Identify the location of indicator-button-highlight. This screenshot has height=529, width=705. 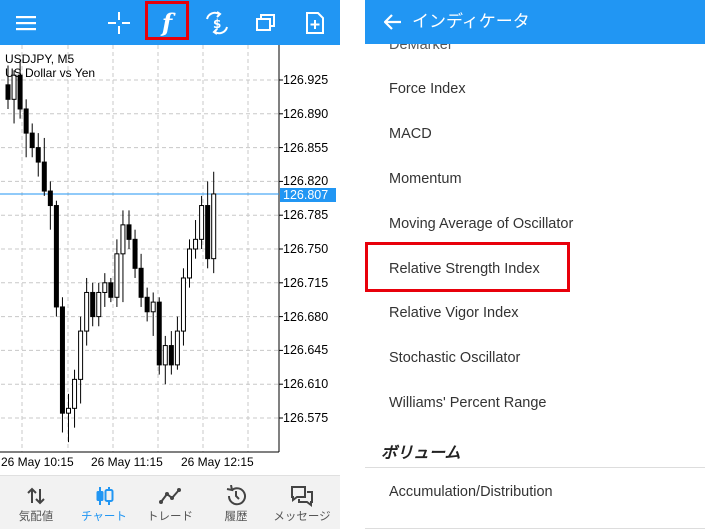
(167, 20).